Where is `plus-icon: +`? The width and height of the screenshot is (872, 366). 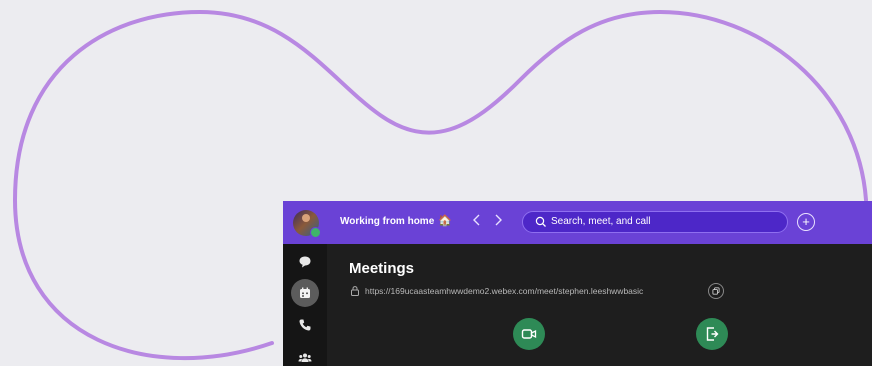
plus-icon: + is located at coordinates (806, 221).